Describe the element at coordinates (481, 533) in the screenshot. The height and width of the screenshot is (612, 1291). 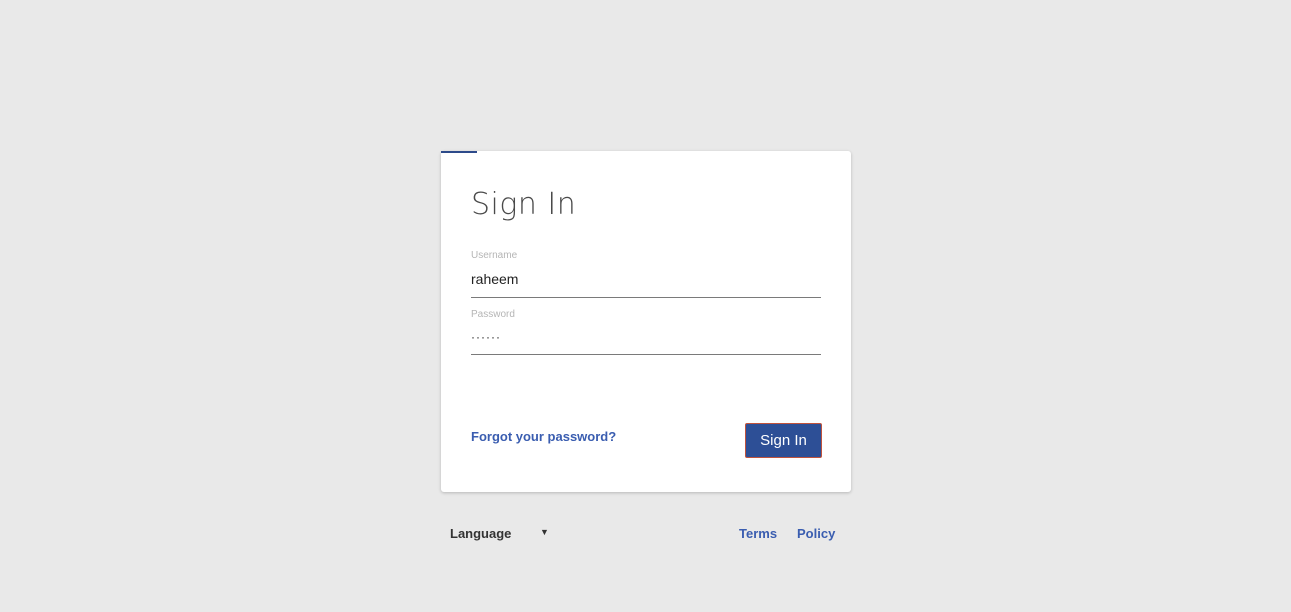
I see `language-label: Language` at that location.